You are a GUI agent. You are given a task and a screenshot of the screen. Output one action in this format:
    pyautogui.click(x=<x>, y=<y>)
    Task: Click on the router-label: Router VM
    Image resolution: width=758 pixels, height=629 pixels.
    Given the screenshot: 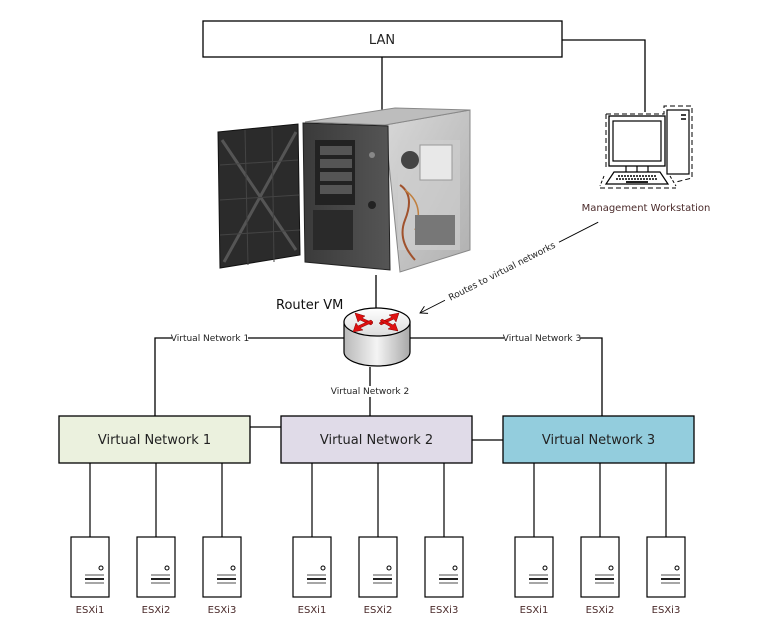 What is the action you would take?
    pyautogui.click(x=309, y=305)
    